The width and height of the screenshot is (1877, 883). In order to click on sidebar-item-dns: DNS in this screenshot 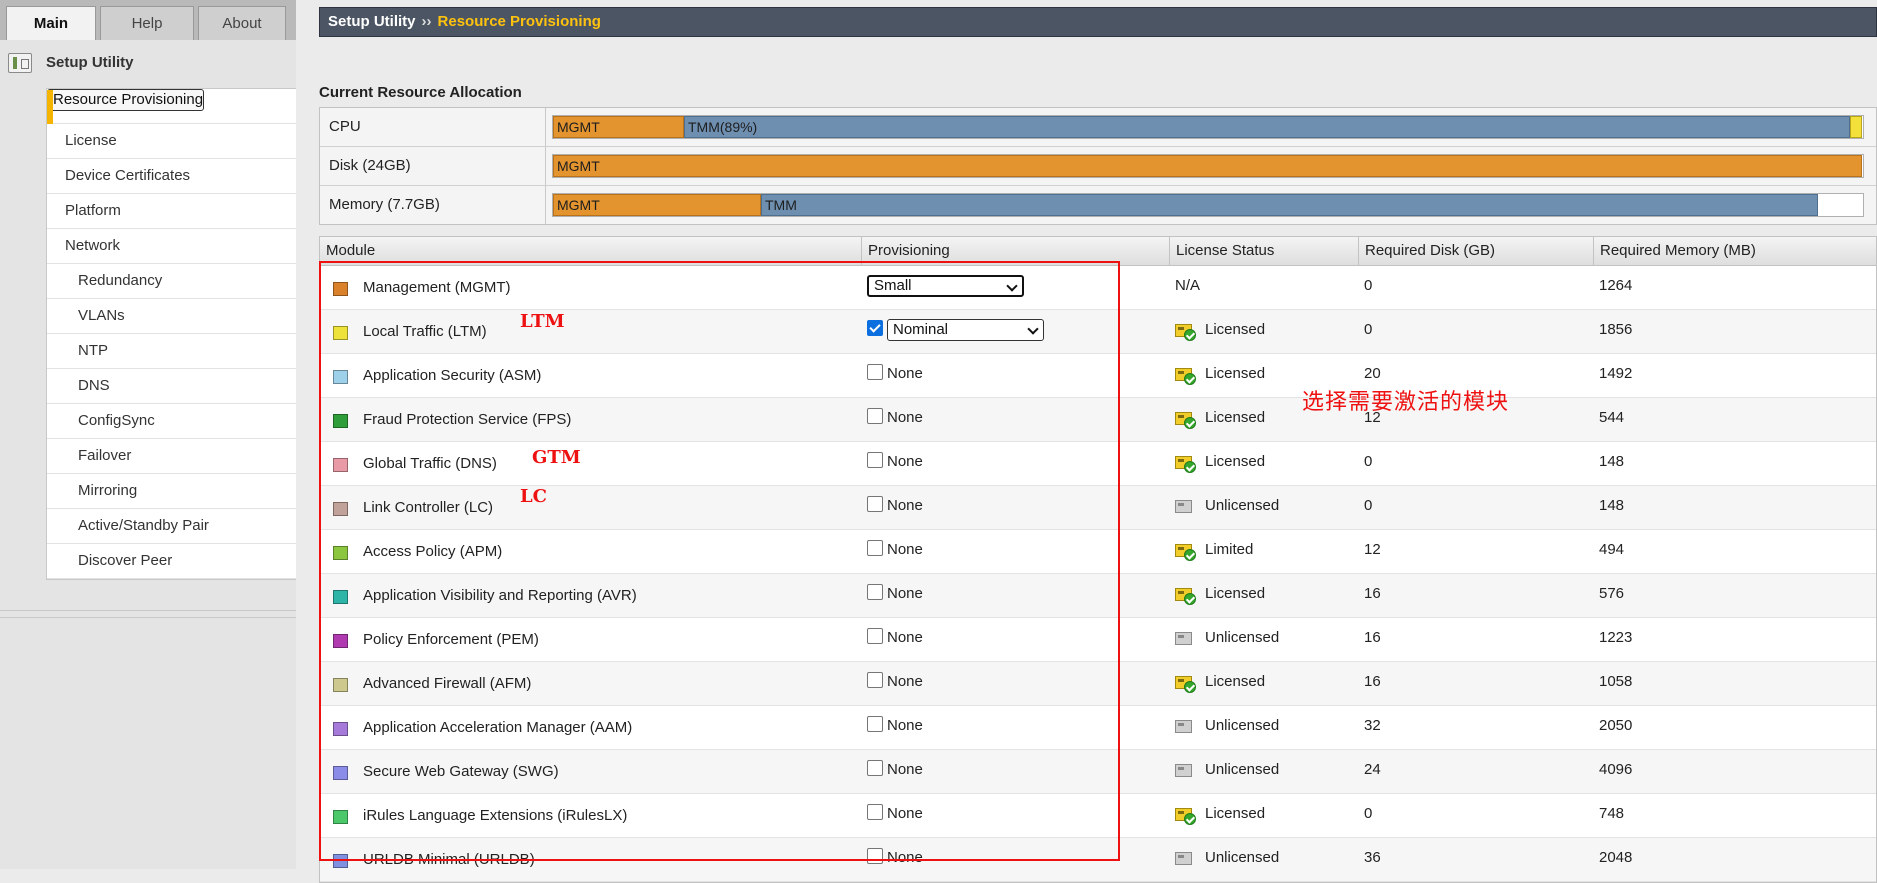, I will do `click(171, 386)`.